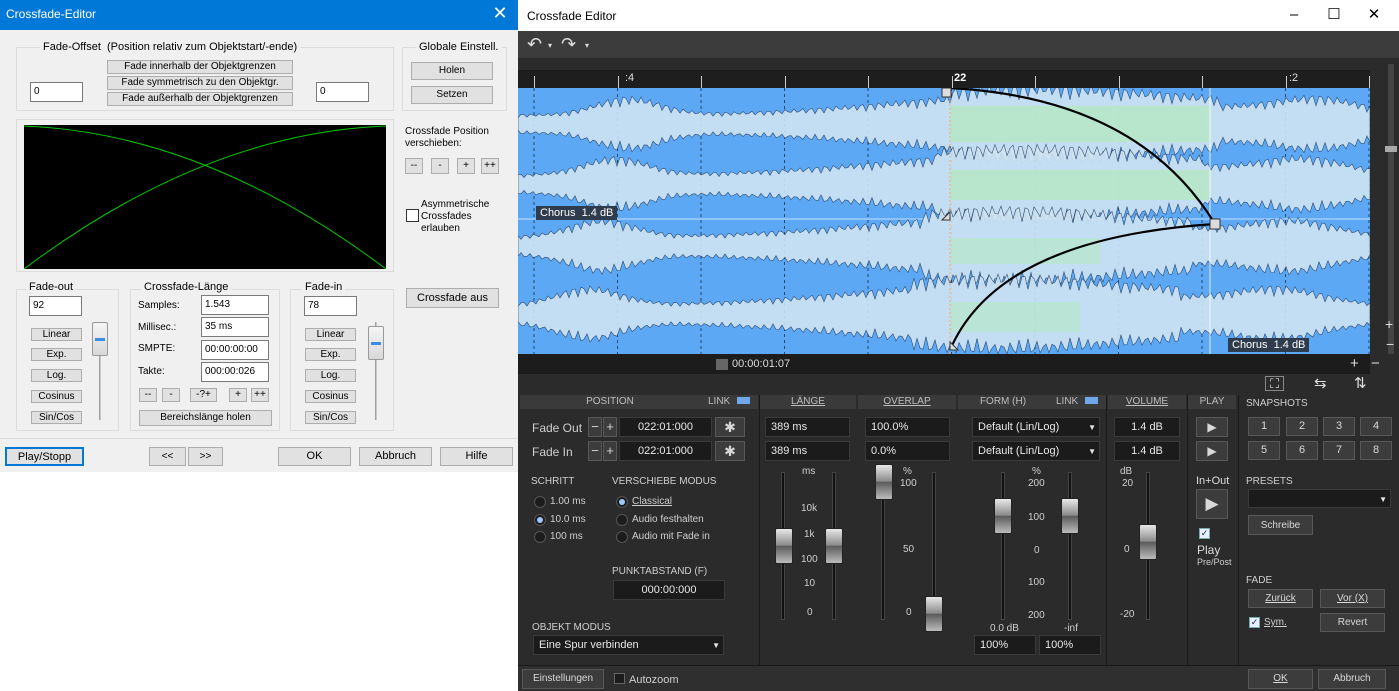 This screenshot has width=1399, height=691. What do you see at coordinates (1212, 504) in the screenshot?
I see `play-in-out-icon: ▶` at bounding box center [1212, 504].